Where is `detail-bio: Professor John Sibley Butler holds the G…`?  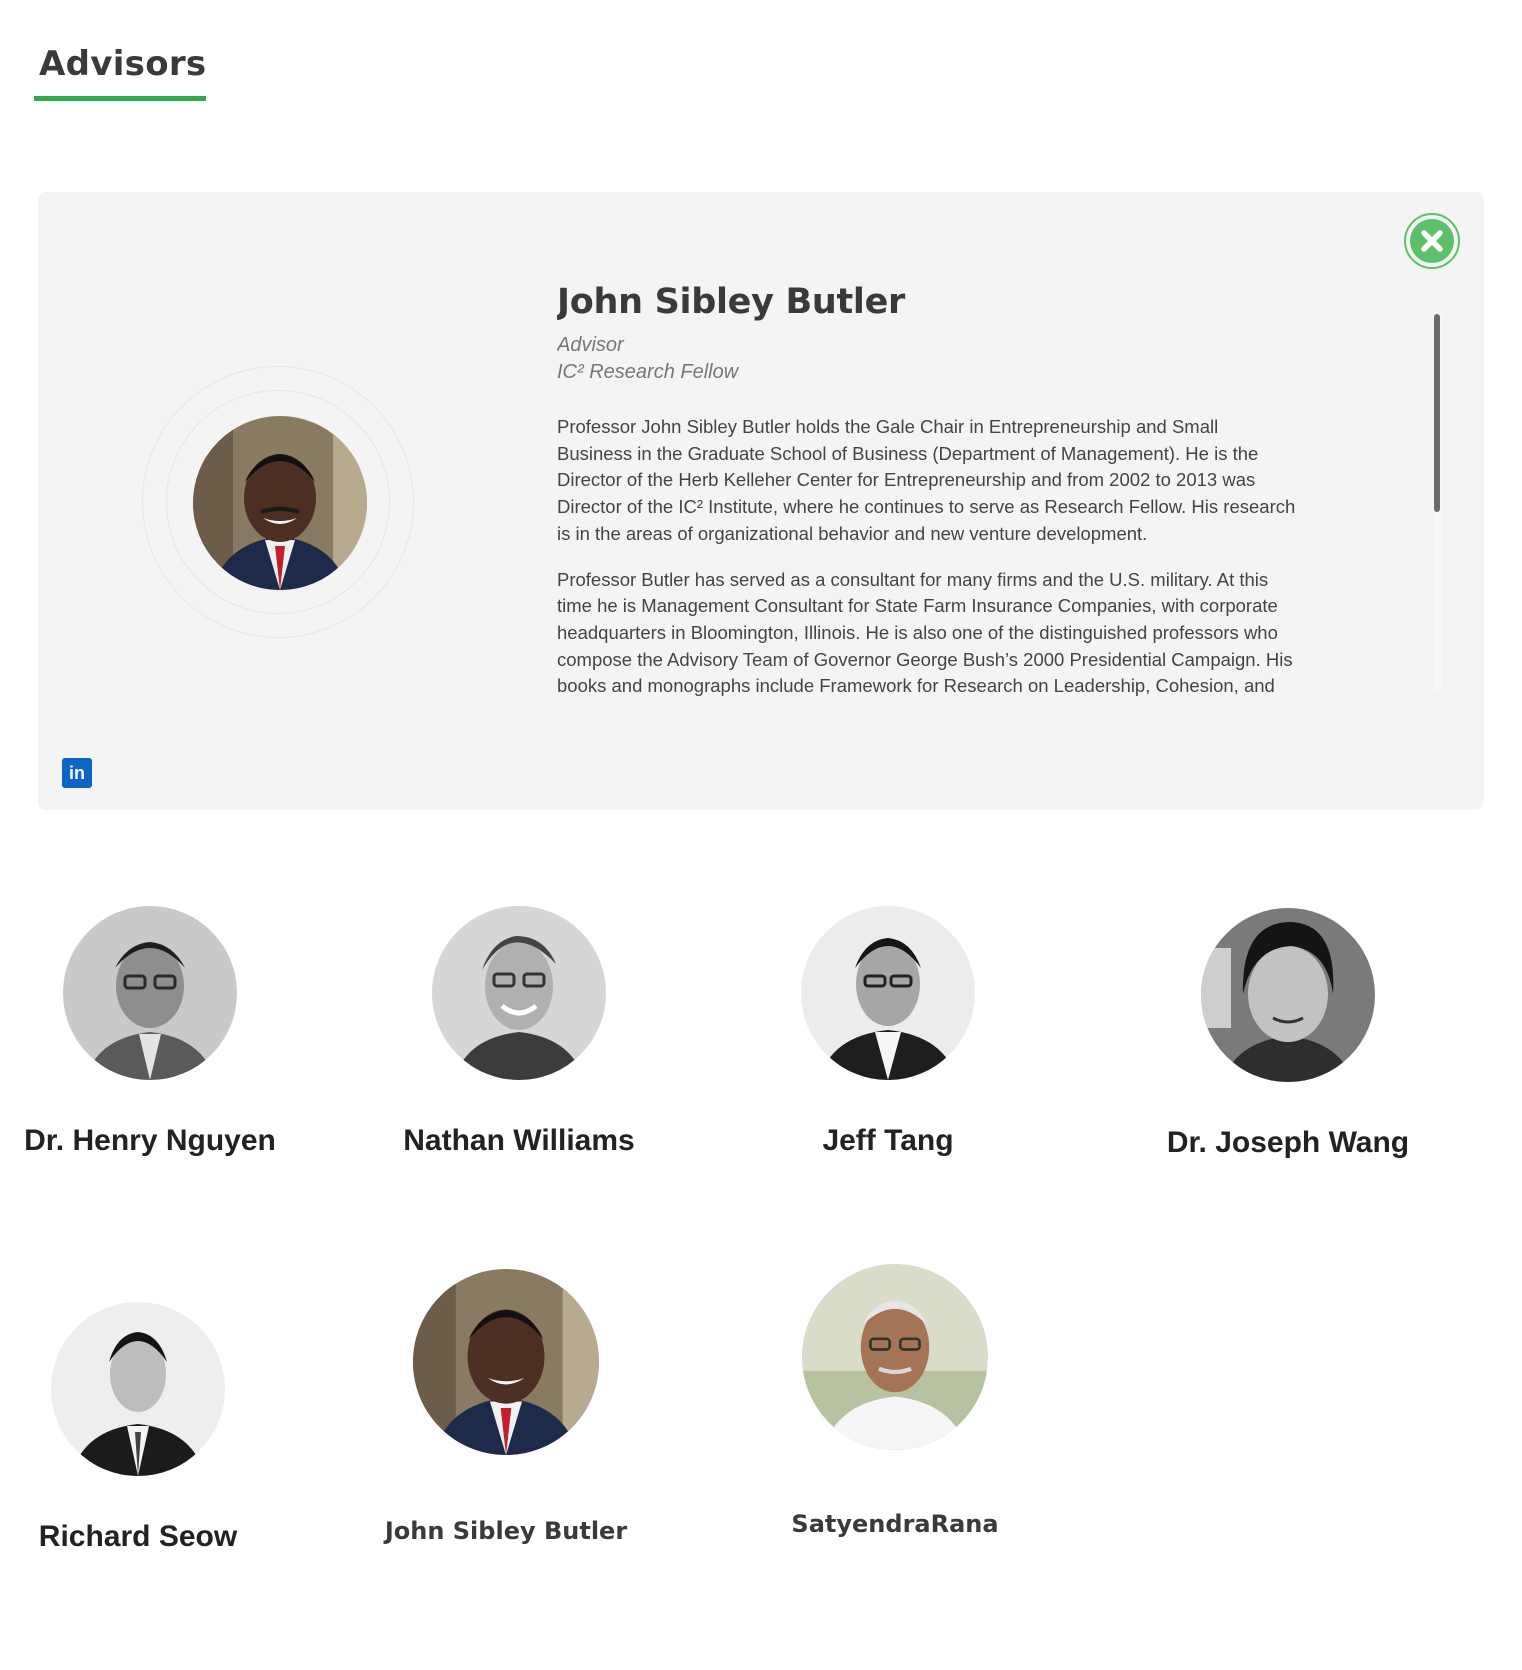
detail-bio: Professor John Sibley Butler holds the G… is located at coordinates (927, 558).